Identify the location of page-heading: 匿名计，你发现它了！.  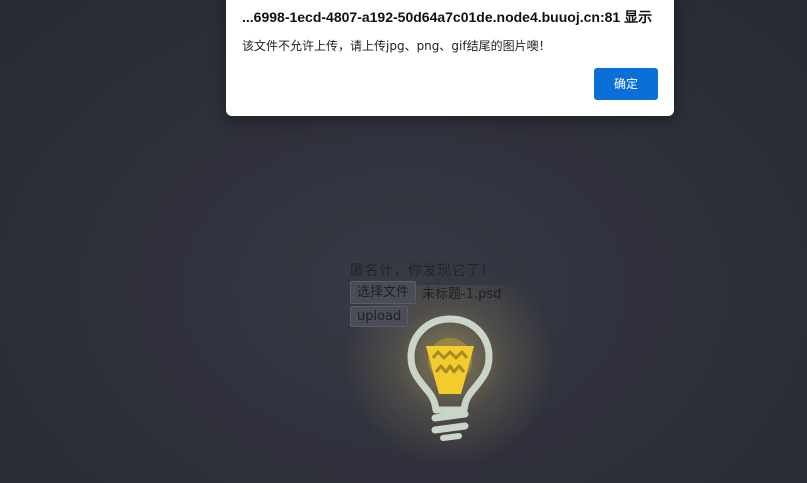
(422, 271).